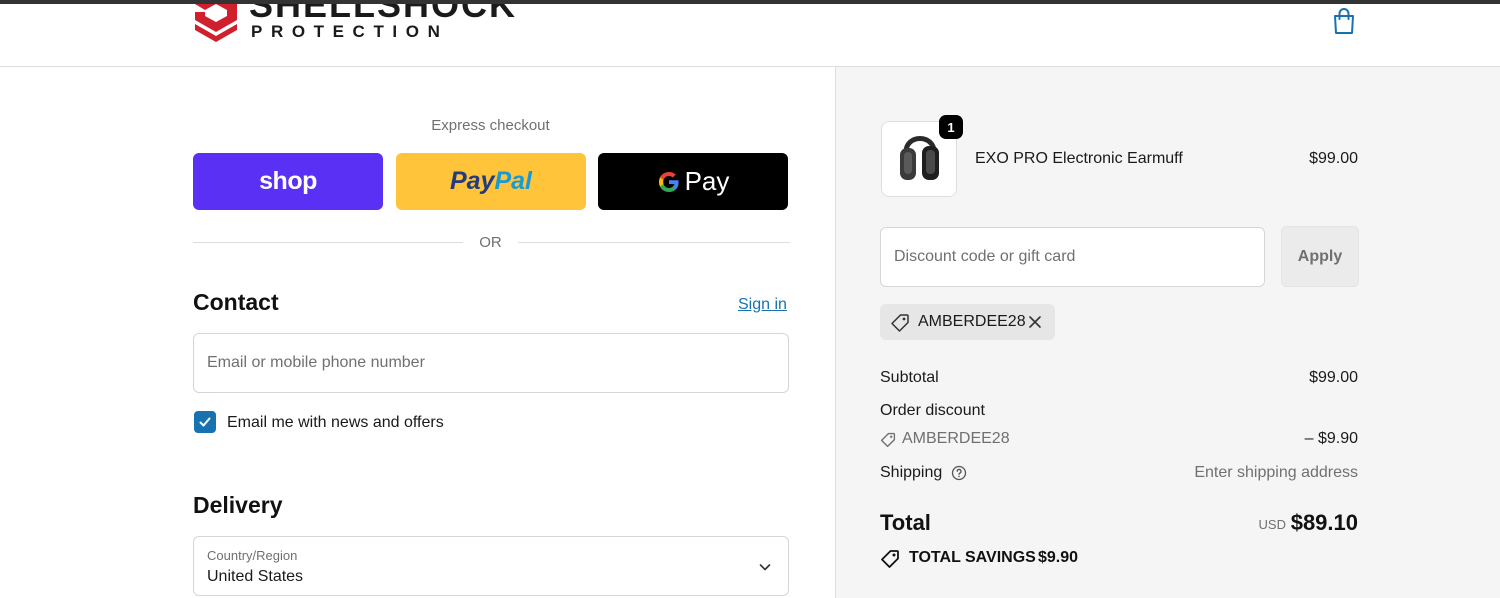 This screenshot has height=598, width=1500. Describe the element at coordinates (905, 522) in the screenshot. I see `total-label: Total` at that location.